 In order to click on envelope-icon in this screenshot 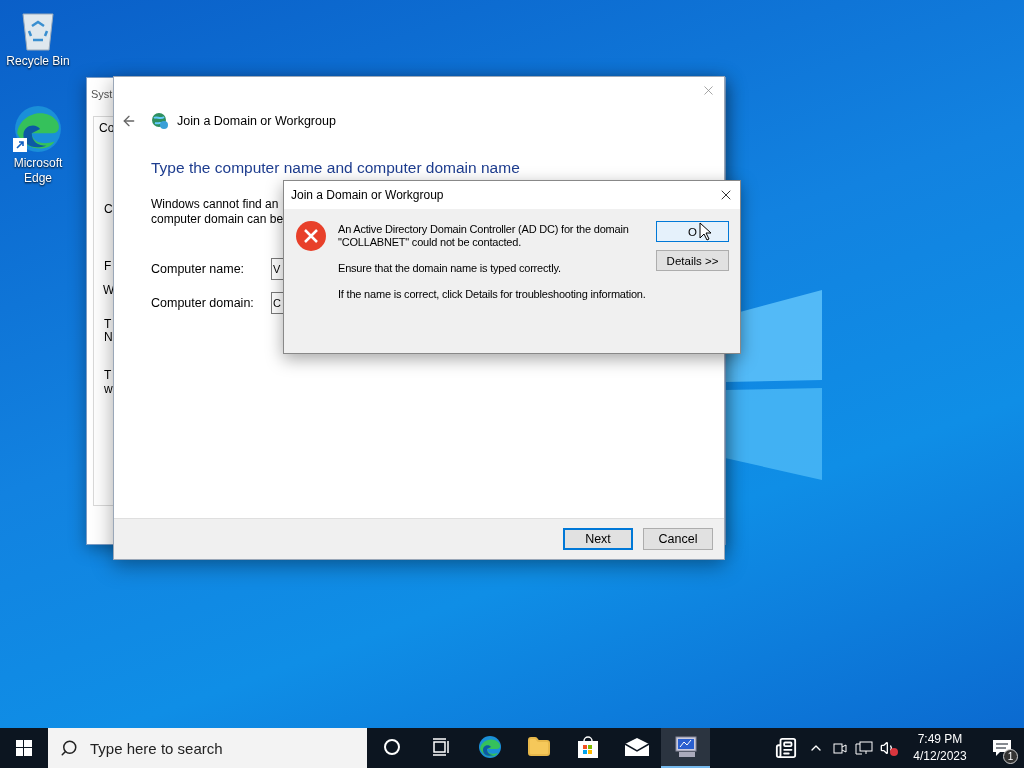, I will do `click(636, 747)`.